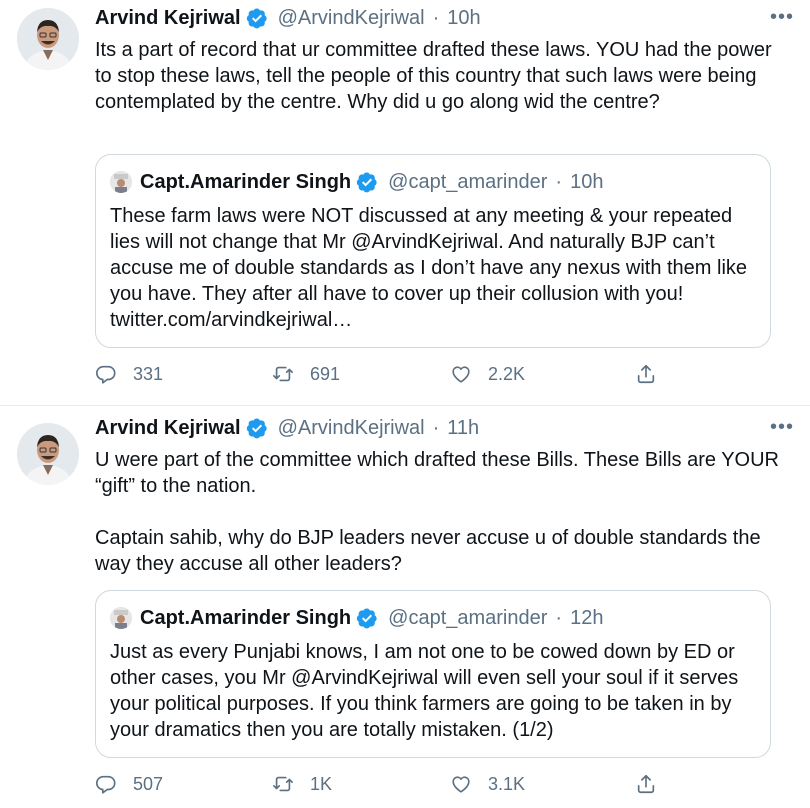 This screenshot has height=808, width=810. What do you see at coordinates (385, 784) in the screenshot?
I see `tweet-actions: 507 1K 3.1K` at bounding box center [385, 784].